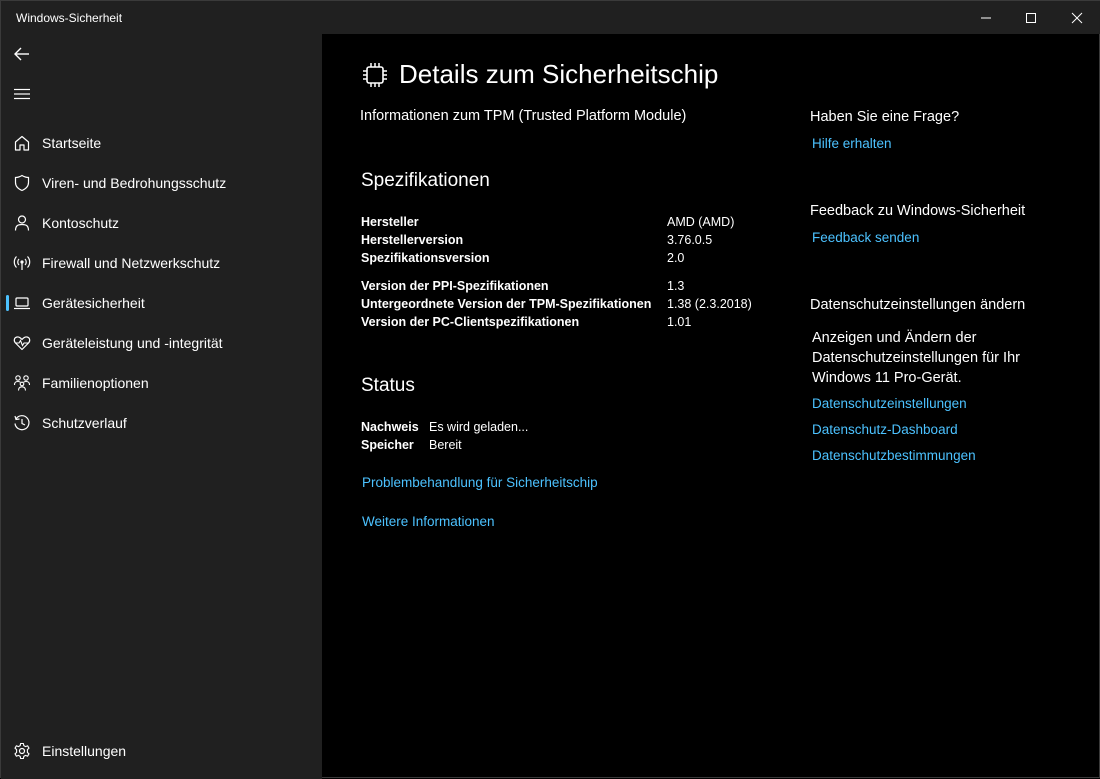 This screenshot has width=1100, height=779. What do you see at coordinates (918, 305) in the screenshot?
I see `privacy-heading: Datenschutzeinstellungen ändern` at bounding box center [918, 305].